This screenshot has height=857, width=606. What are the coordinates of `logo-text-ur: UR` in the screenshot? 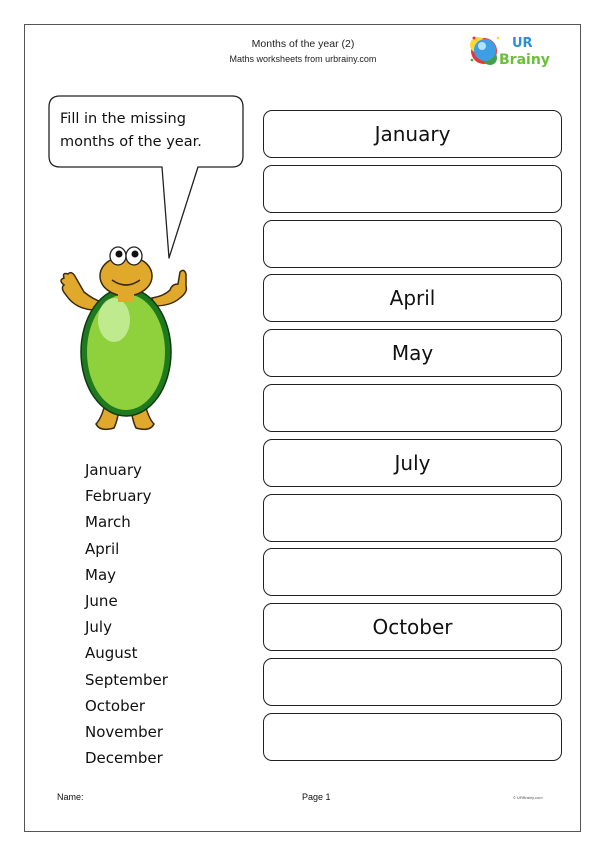 It's located at (522, 43).